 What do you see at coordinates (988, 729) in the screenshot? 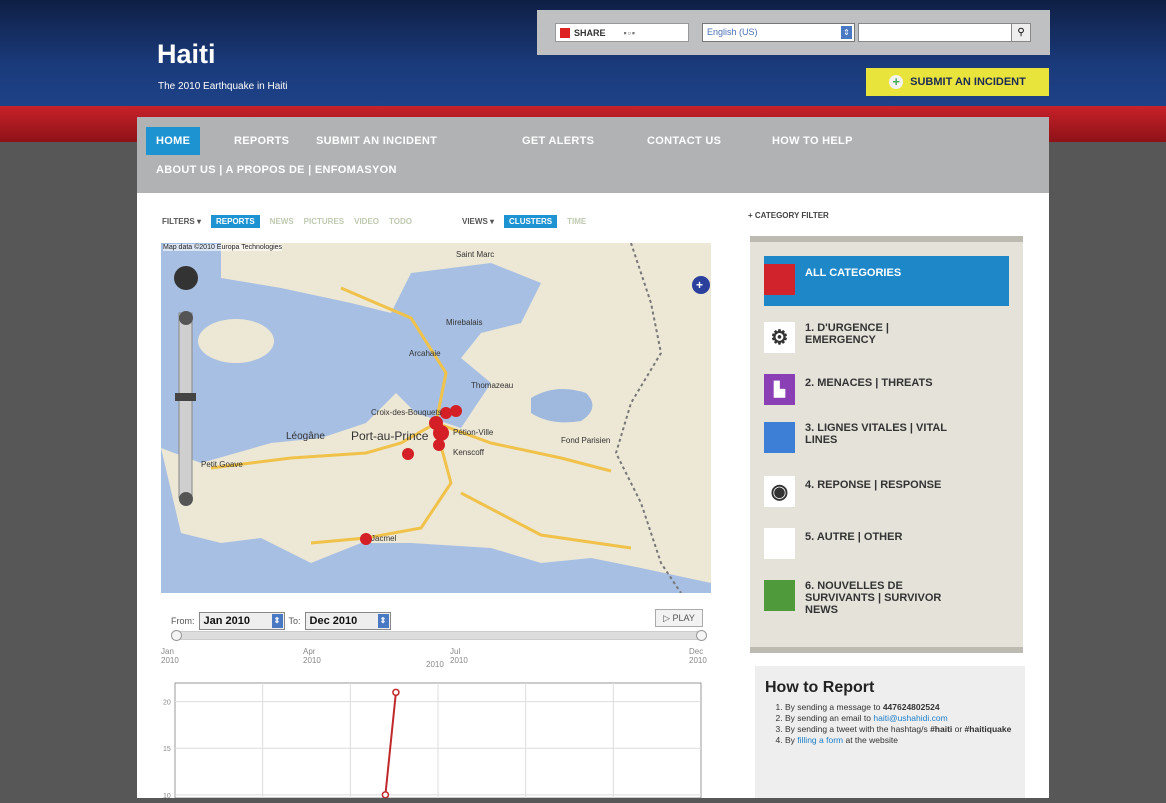
I see `hashtag: #haitiquake` at bounding box center [988, 729].